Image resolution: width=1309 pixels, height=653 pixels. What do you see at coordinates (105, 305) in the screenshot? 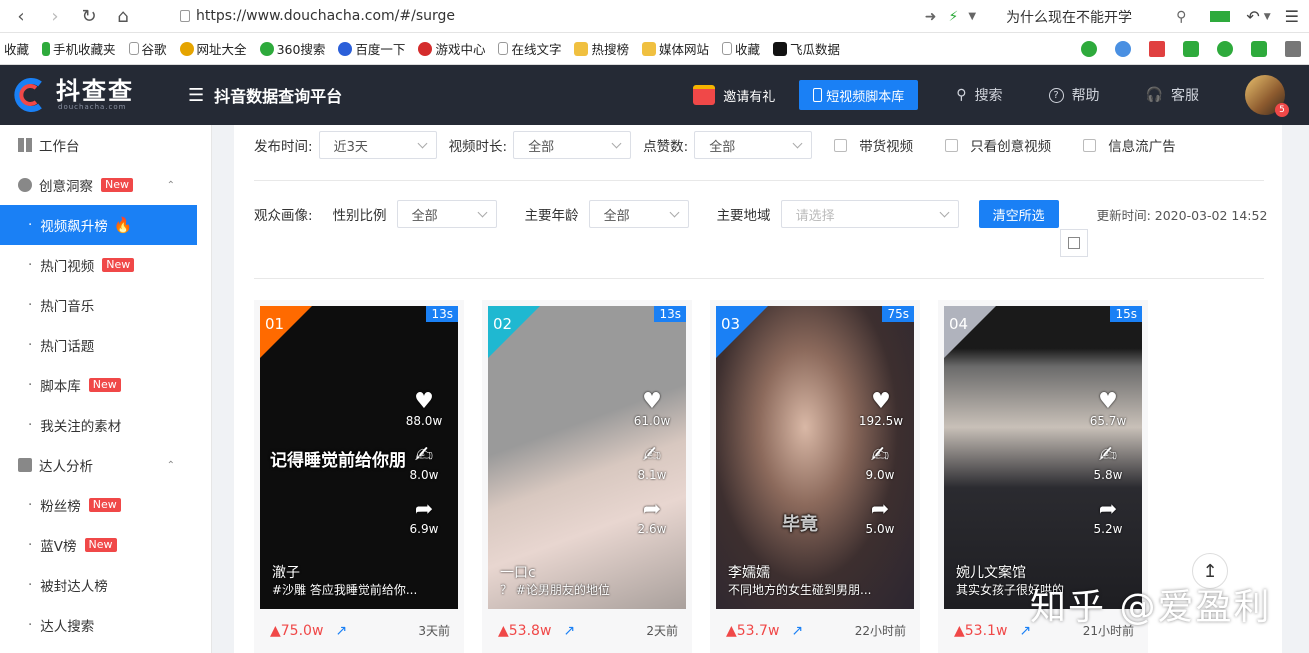
I see `sidebar-item-hot-music: · 热门音乐` at bounding box center [105, 305].